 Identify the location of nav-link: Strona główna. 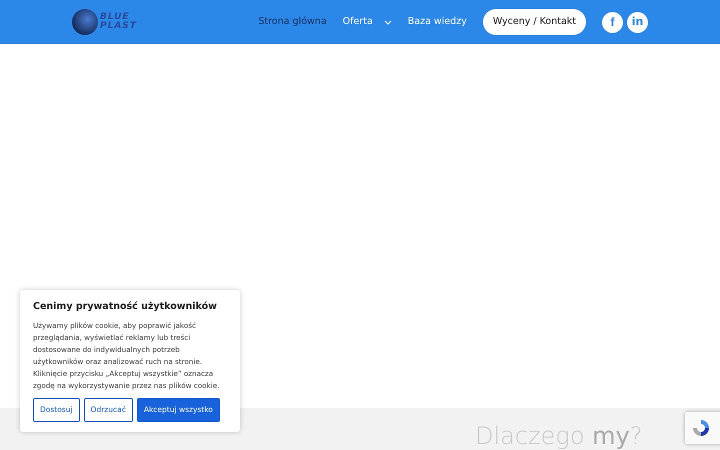
(292, 22).